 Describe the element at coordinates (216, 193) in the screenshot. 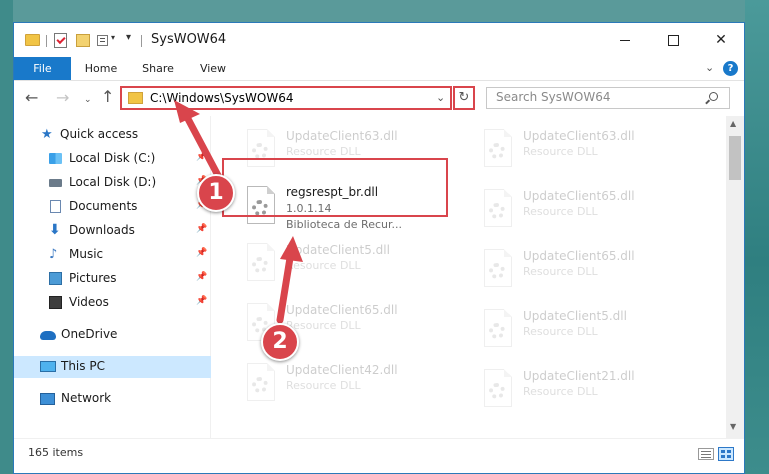

I see `step-1-badge: 1` at that location.